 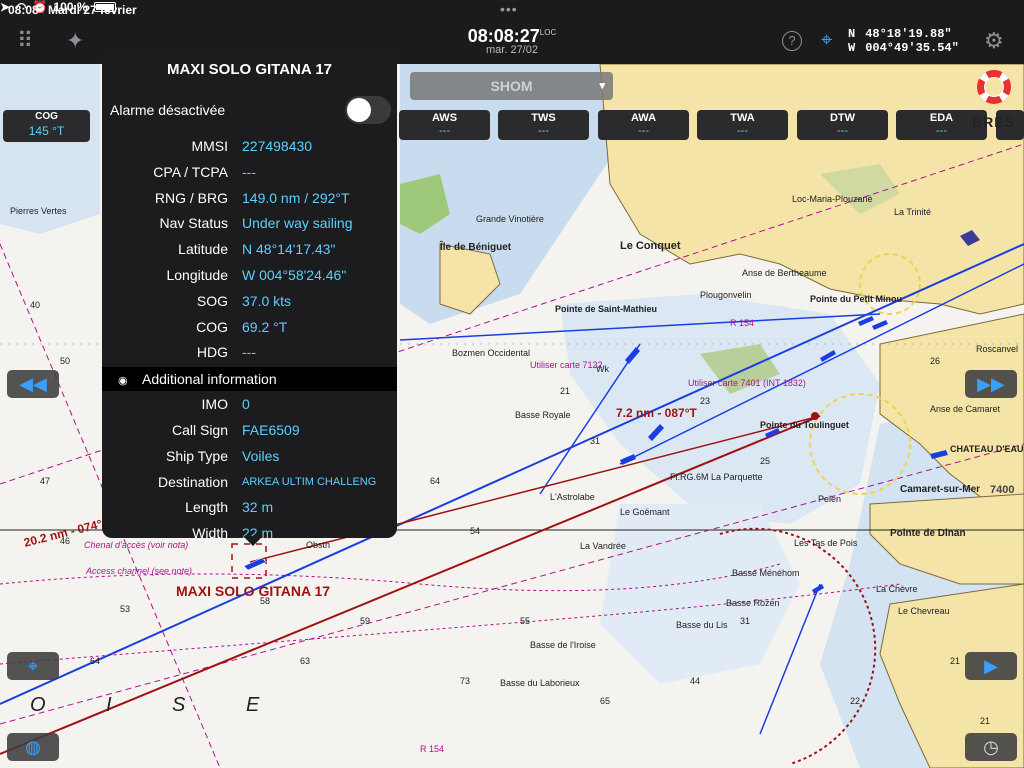 What do you see at coordinates (994, 41) in the screenshot?
I see `settings-gear-icon: ⚙` at bounding box center [994, 41].